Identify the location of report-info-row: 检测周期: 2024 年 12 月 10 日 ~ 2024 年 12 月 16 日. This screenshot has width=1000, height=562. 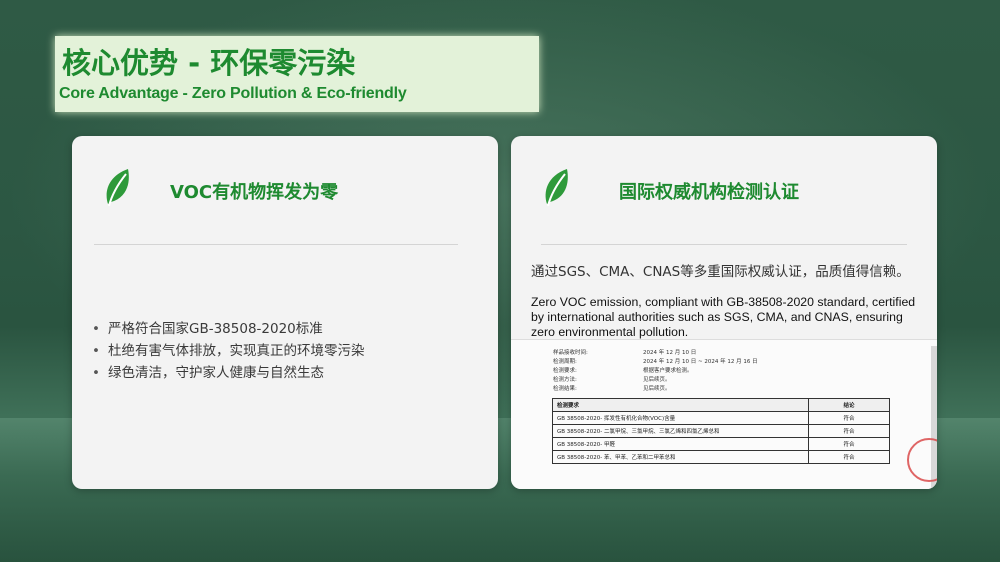
(655, 362).